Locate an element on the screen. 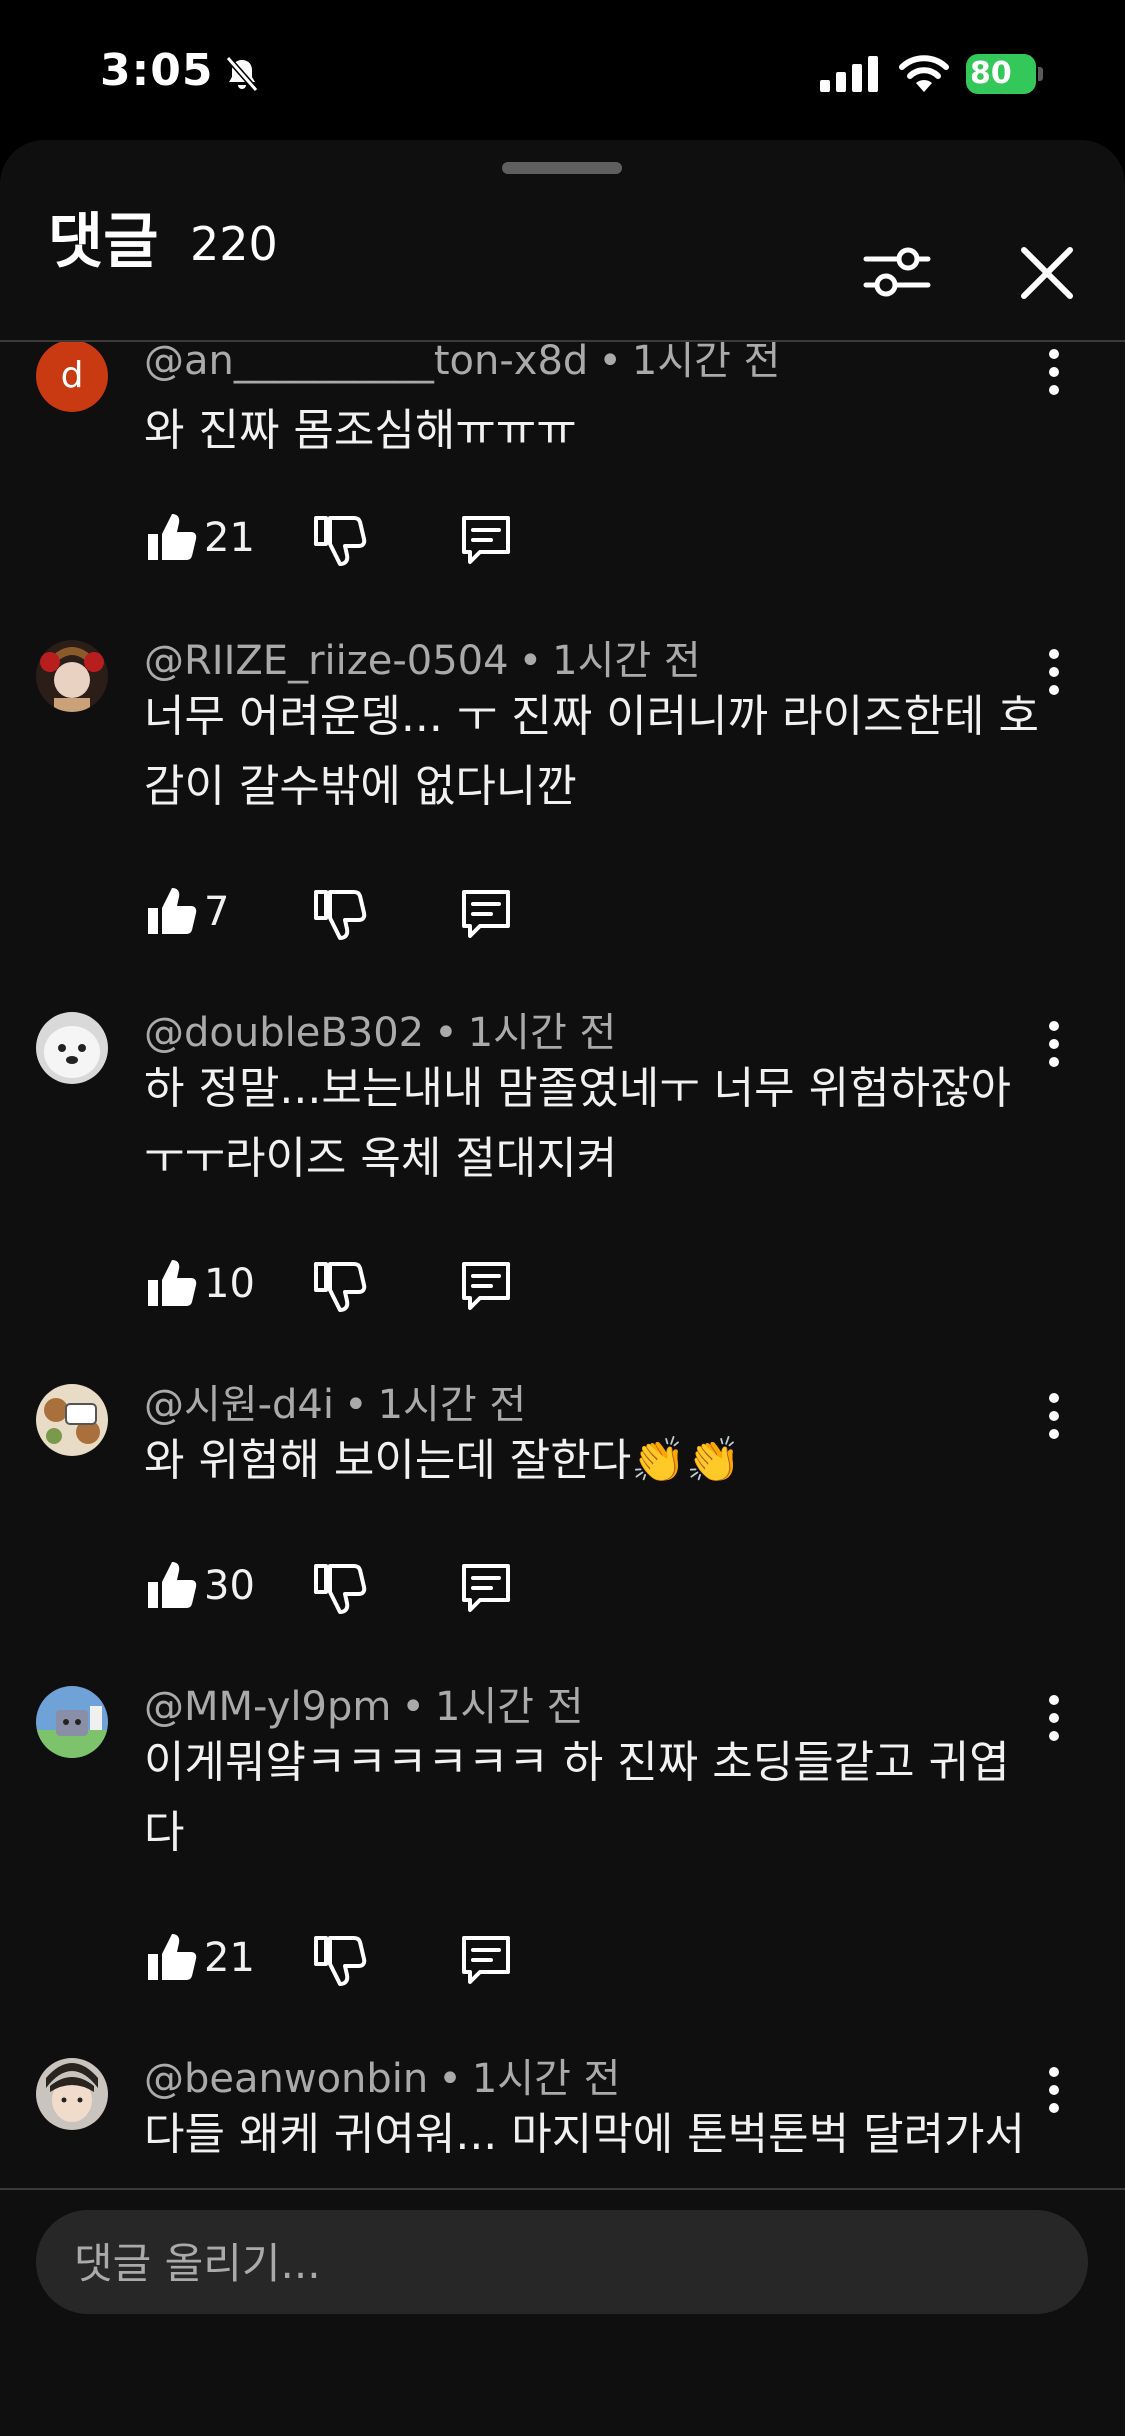 The width and height of the screenshot is (1125, 2436). sheet-grabber is located at coordinates (562, 168).